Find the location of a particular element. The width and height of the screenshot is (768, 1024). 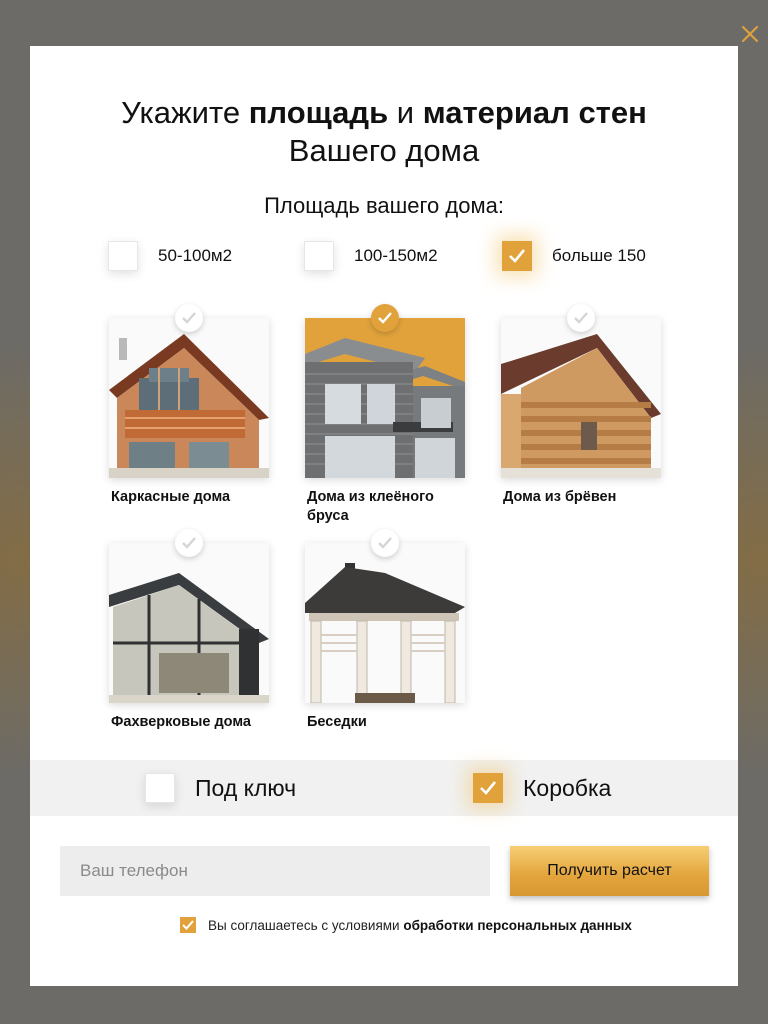

title-text: и is located at coordinates (405, 112).